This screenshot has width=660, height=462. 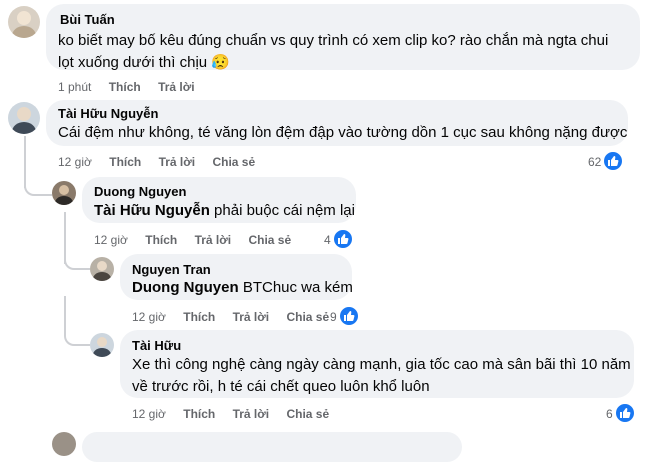 What do you see at coordinates (272, 447) in the screenshot?
I see `comment-bubble` at bounding box center [272, 447].